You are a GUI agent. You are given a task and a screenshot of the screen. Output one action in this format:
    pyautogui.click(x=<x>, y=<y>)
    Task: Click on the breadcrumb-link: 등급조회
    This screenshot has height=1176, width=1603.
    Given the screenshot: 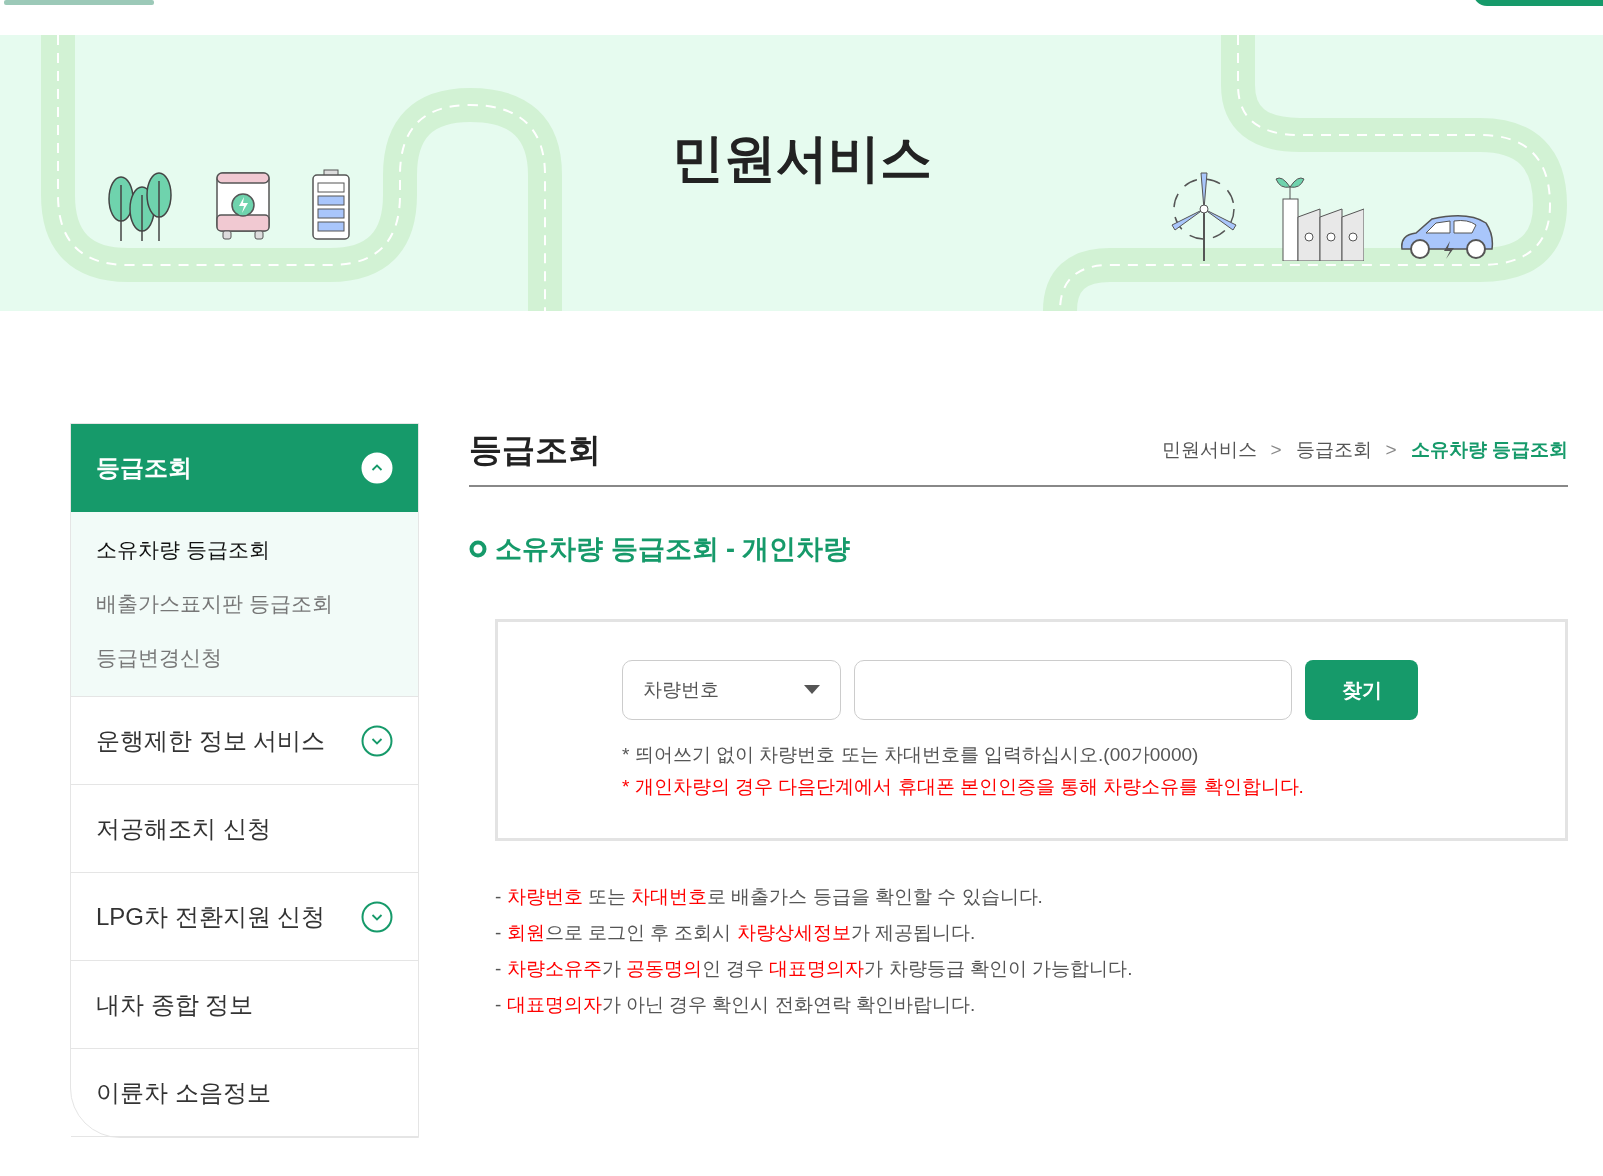 What is the action you would take?
    pyautogui.click(x=1333, y=449)
    